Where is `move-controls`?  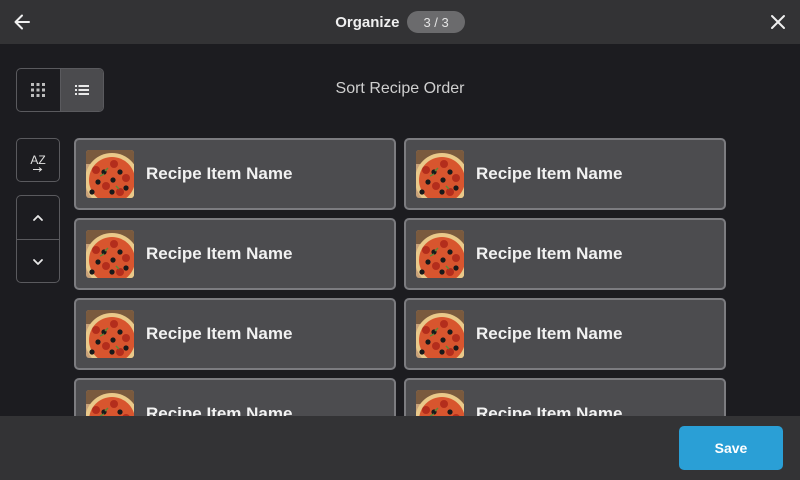
move-controls is located at coordinates (38, 239).